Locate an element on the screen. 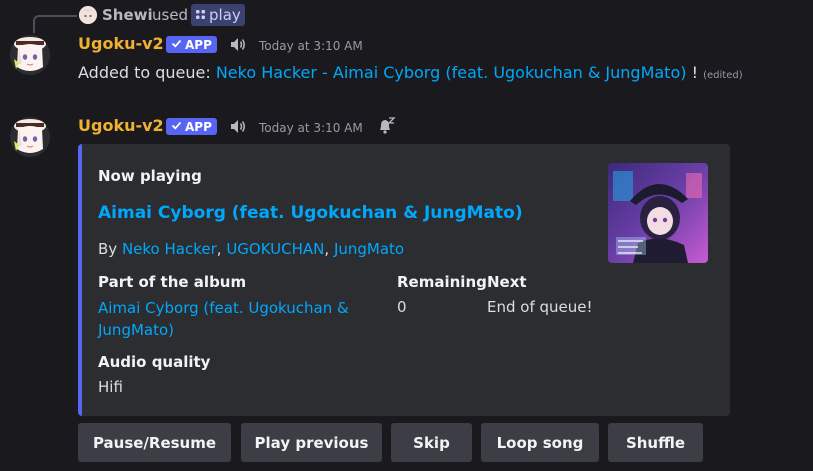 This screenshot has width=813, height=471. message-prefix: Added to queue: is located at coordinates (144, 72).